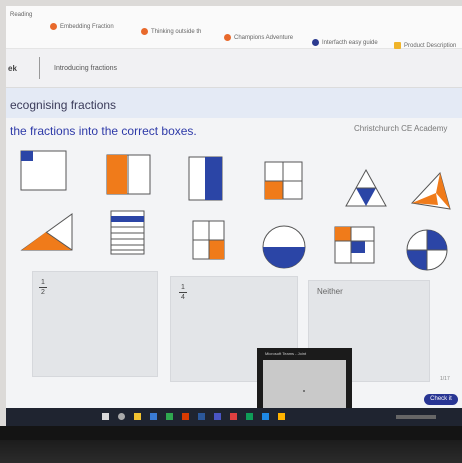 The image size is (462, 463). Describe the element at coordinates (264, 37) in the screenshot. I see `bookmark-label: Champions Adventure` at that location.